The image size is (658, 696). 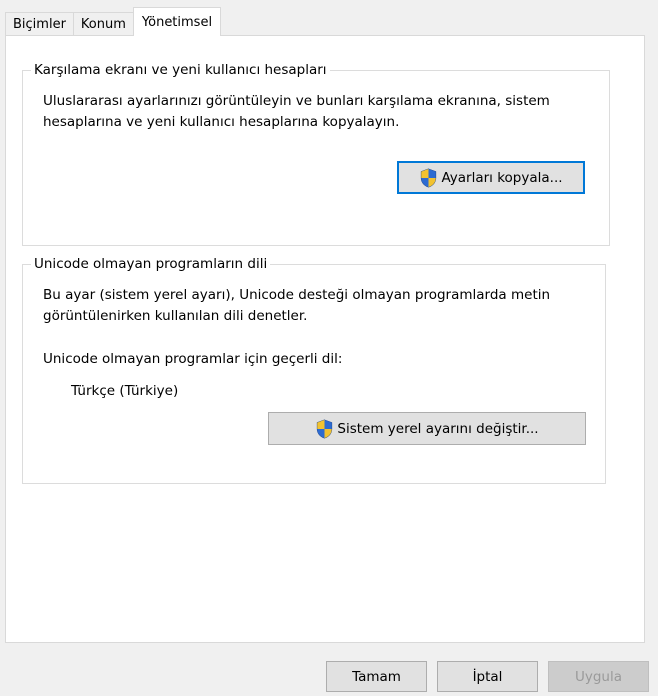 I want to click on tab-strip: Biçimler Konum Yönetimsel, so click(x=113, y=21).